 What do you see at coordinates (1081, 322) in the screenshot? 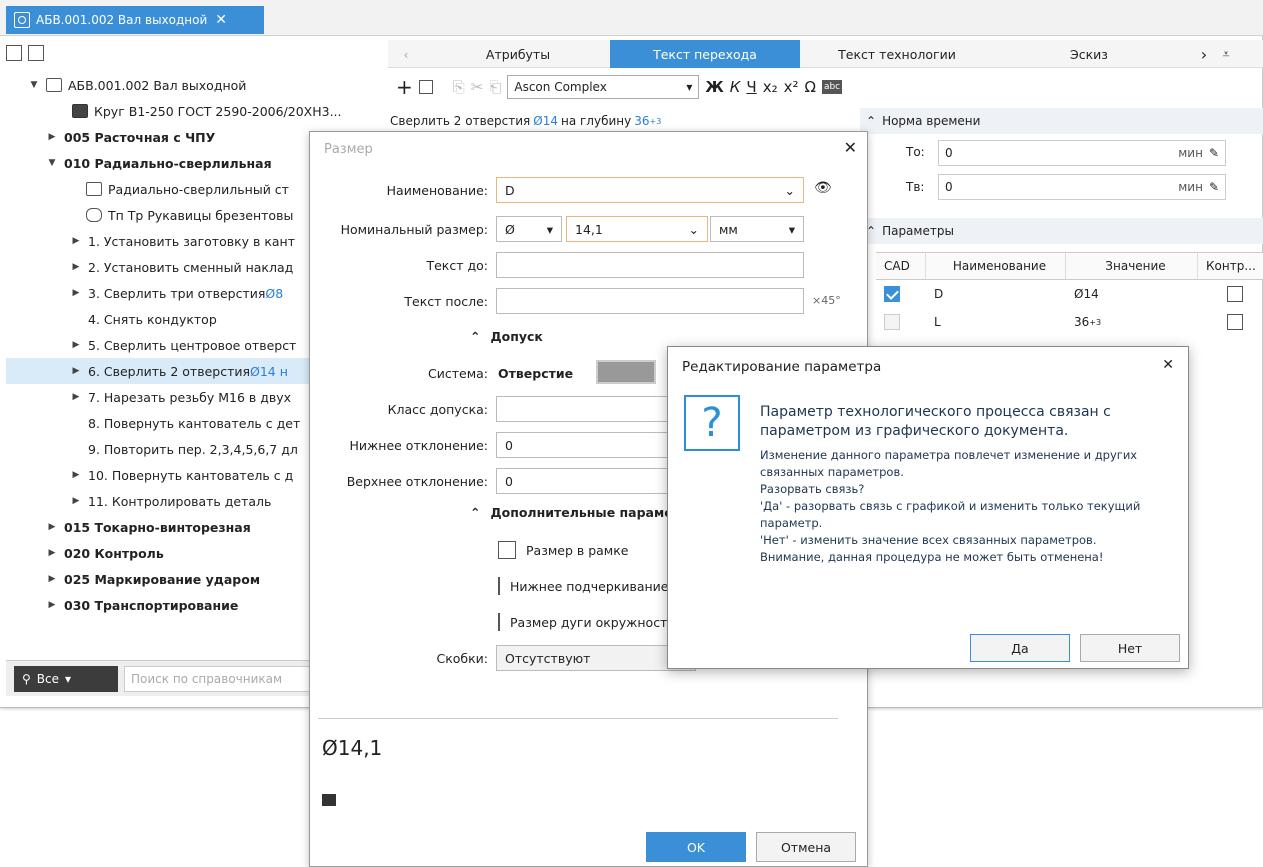
I see `param-value: 36` at bounding box center [1081, 322].